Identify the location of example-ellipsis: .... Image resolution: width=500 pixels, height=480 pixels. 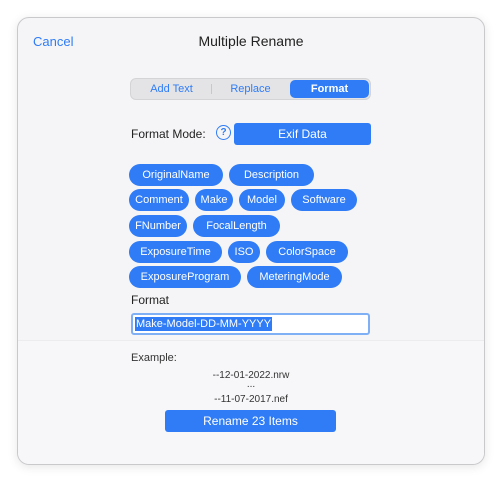
(251, 384).